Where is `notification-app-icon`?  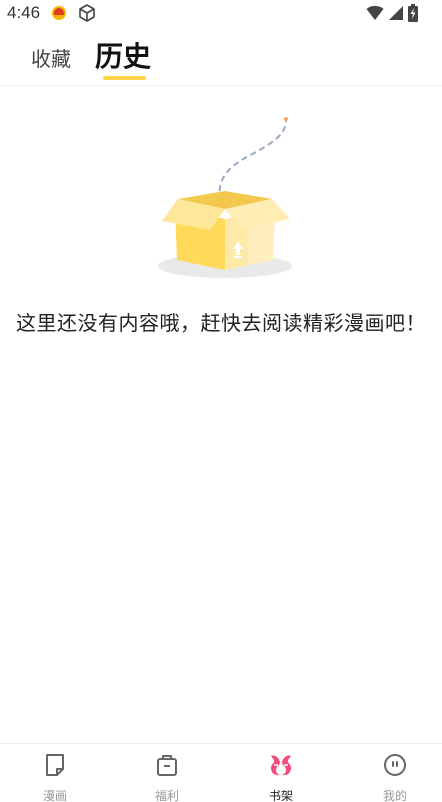 notification-app-icon is located at coordinates (59, 15).